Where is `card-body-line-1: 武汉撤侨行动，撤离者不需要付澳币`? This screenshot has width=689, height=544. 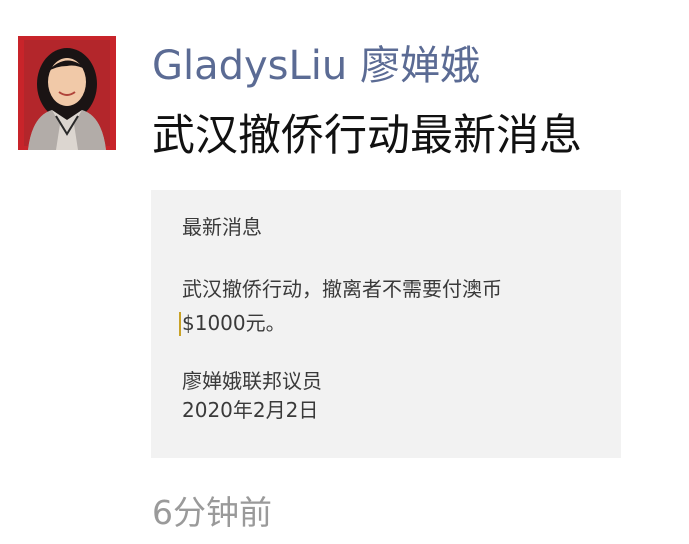
card-body-line-1: 武汉撤侨行动，撤离者不需要付澳币 is located at coordinates (342, 289).